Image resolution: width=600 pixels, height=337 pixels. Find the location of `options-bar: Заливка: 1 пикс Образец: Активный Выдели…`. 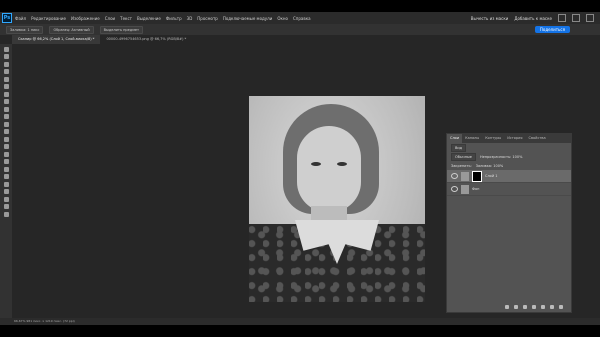

options-bar: Заливка: 1 пикс Образец: Активный Выдели… is located at coordinates (300, 29).